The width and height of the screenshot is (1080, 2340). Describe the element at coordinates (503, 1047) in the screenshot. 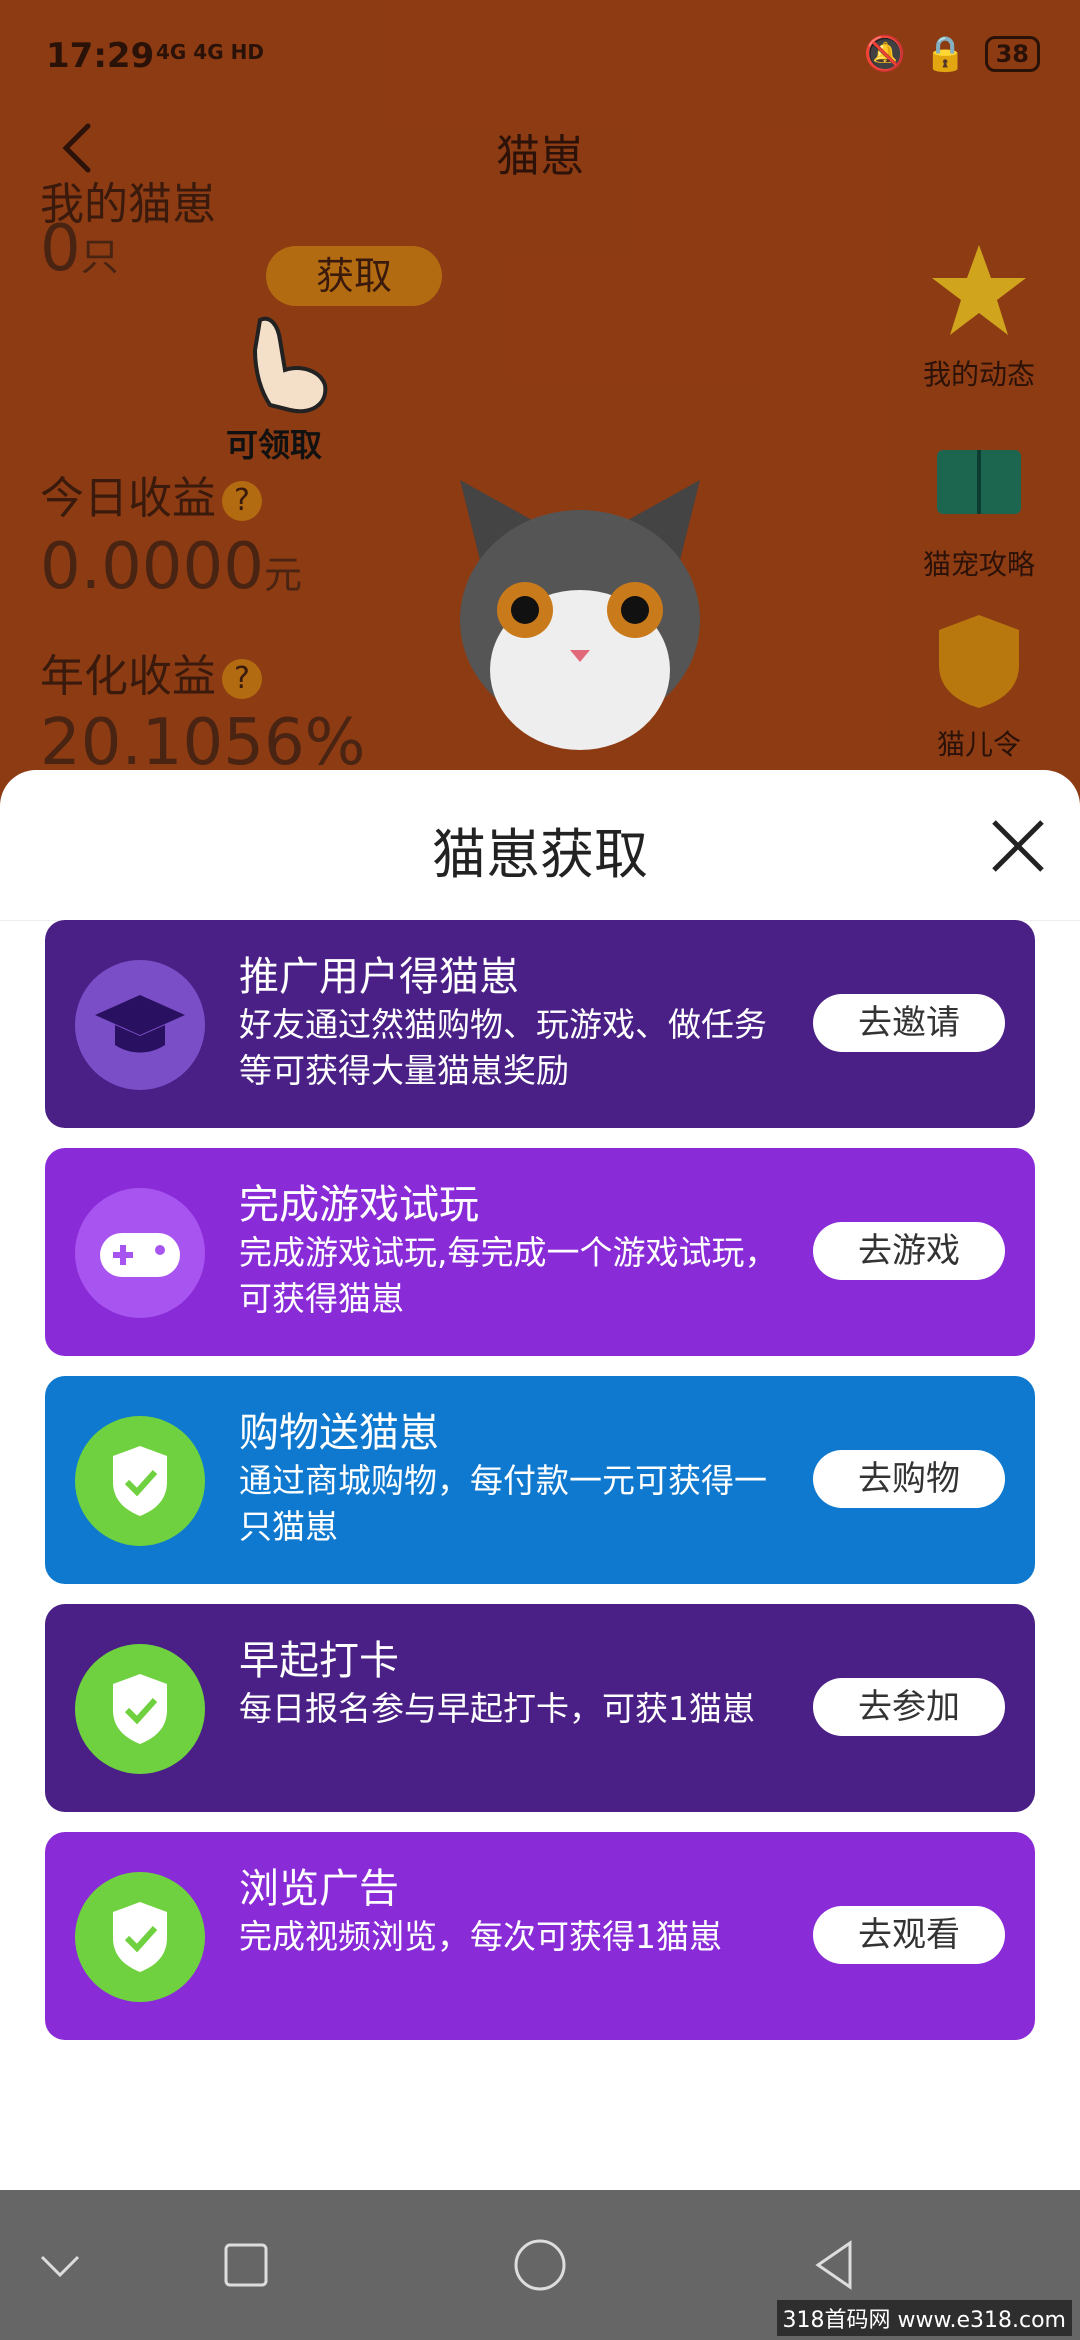

I see `task-desc: 好友通过然猫购物、玩游戏、做任务等可获得大量猫崽奖励` at that location.